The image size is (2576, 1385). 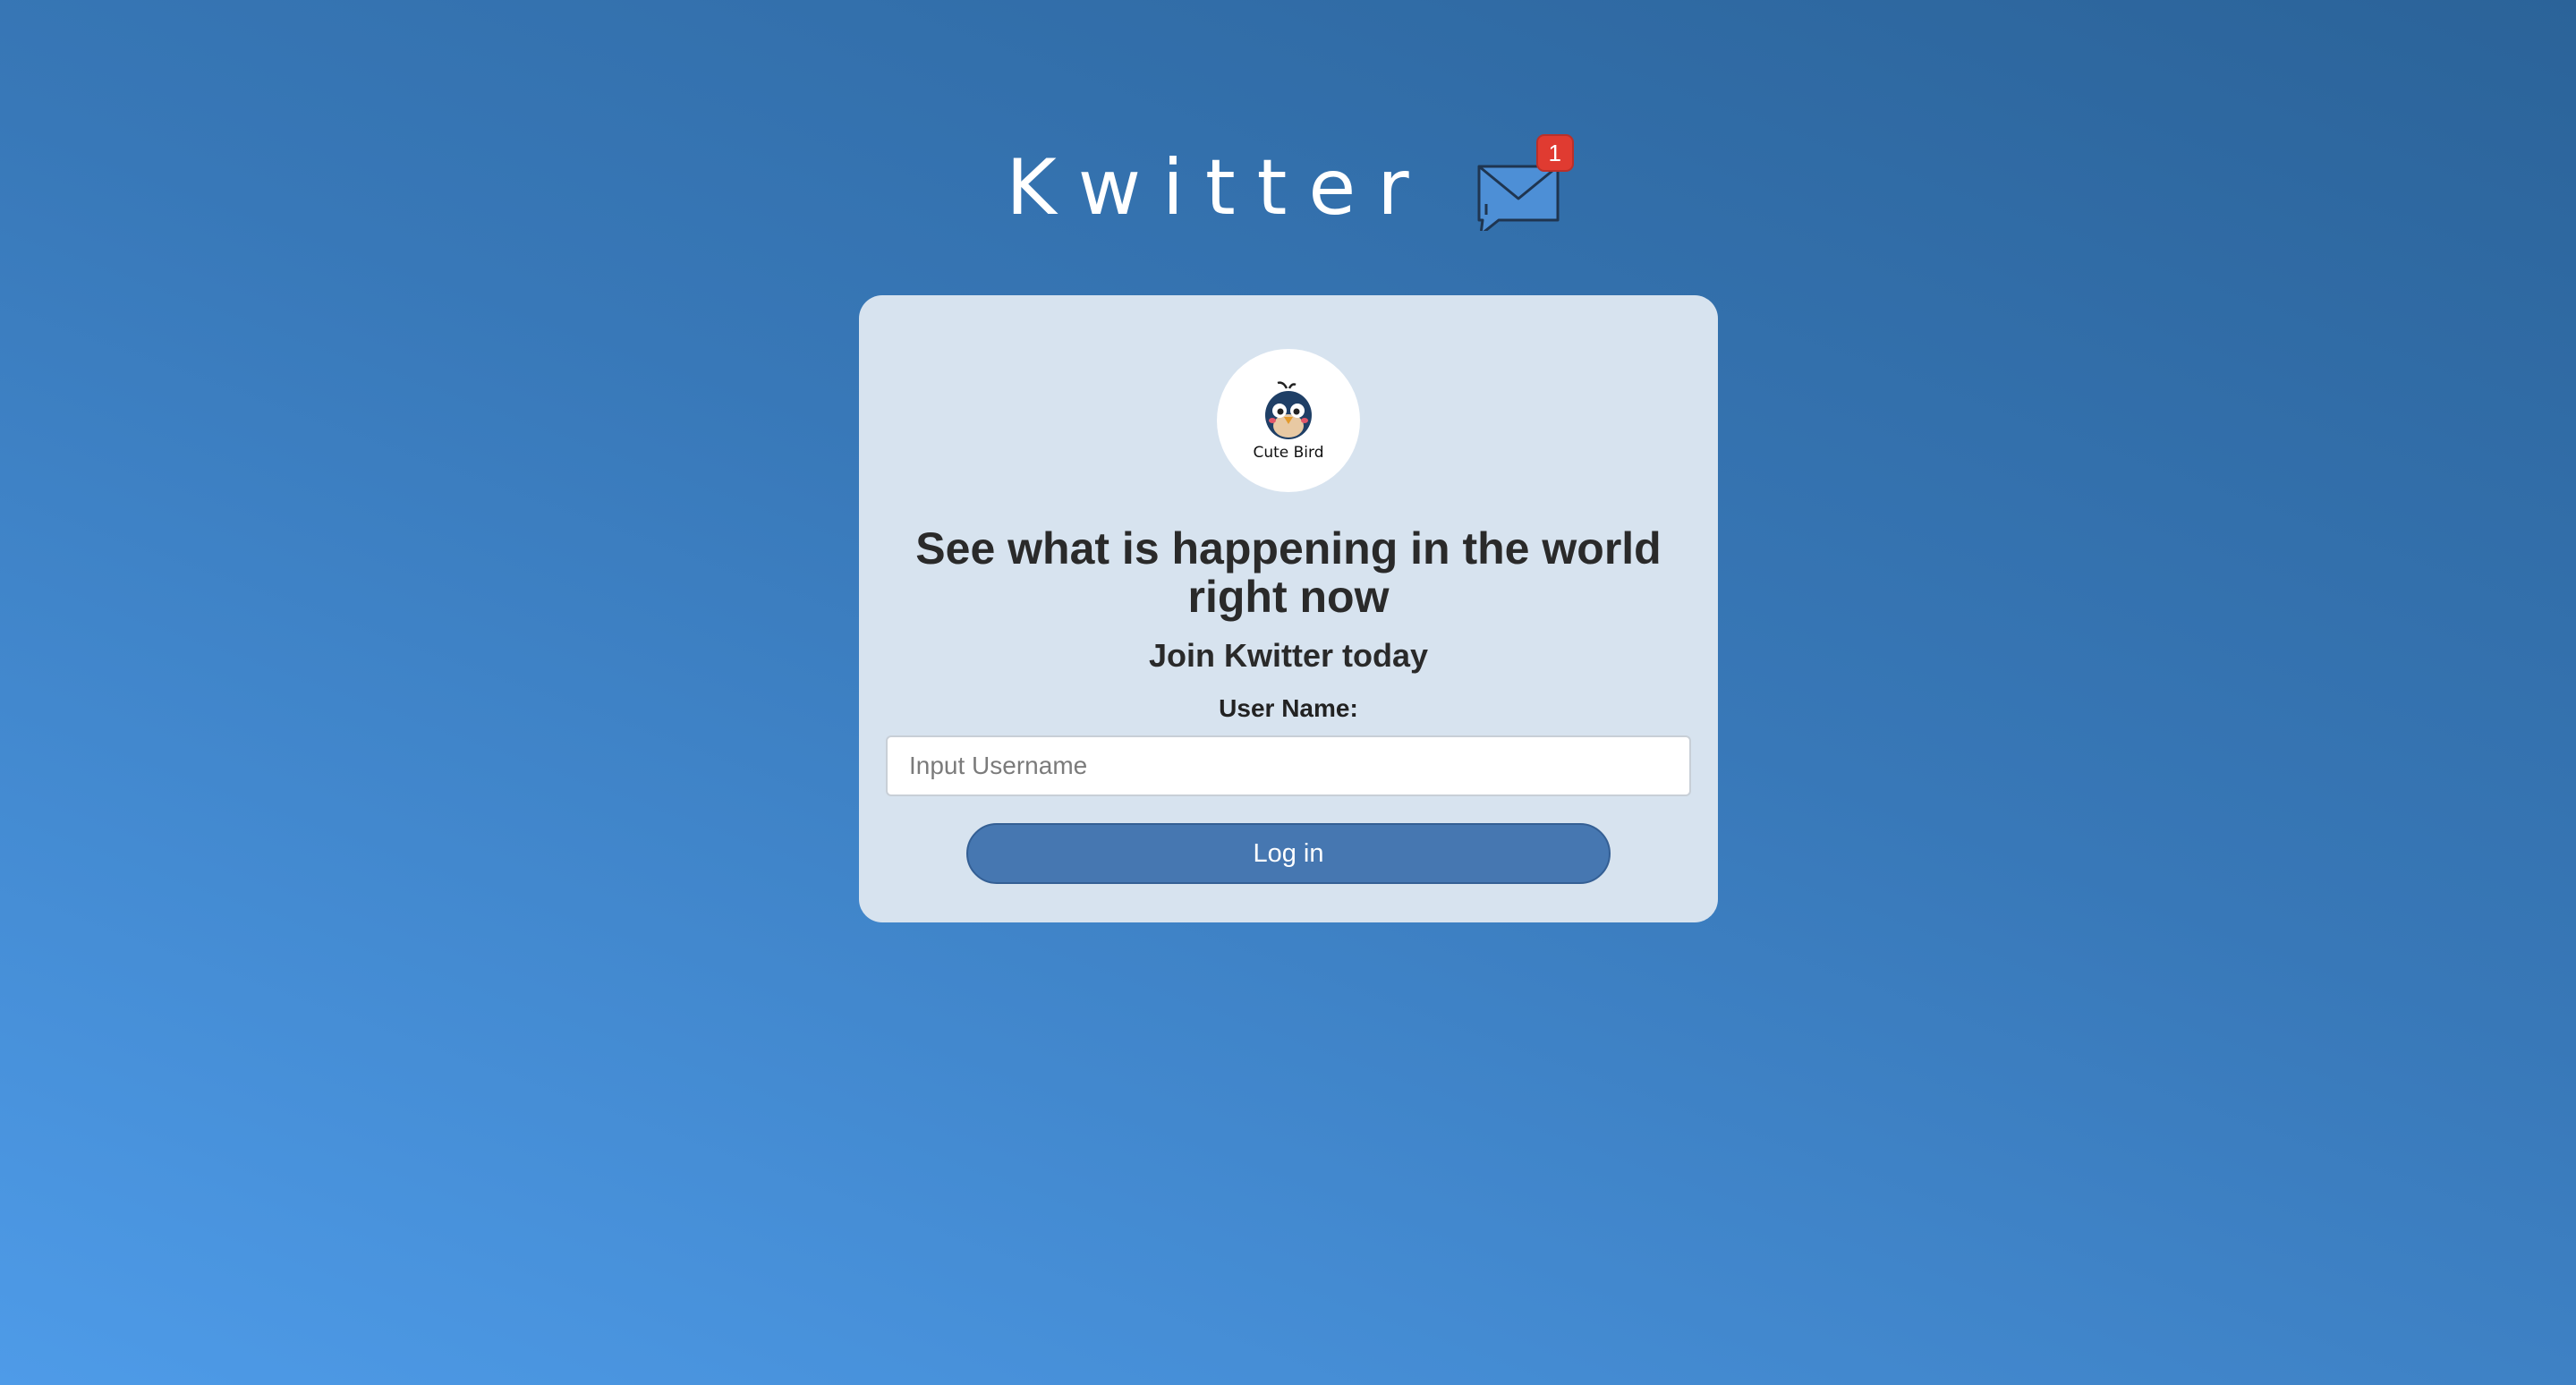 What do you see at coordinates (1288, 655) in the screenshot?
I see `subheadline: Join Kwitter today` at bounding box center [1288, 655].